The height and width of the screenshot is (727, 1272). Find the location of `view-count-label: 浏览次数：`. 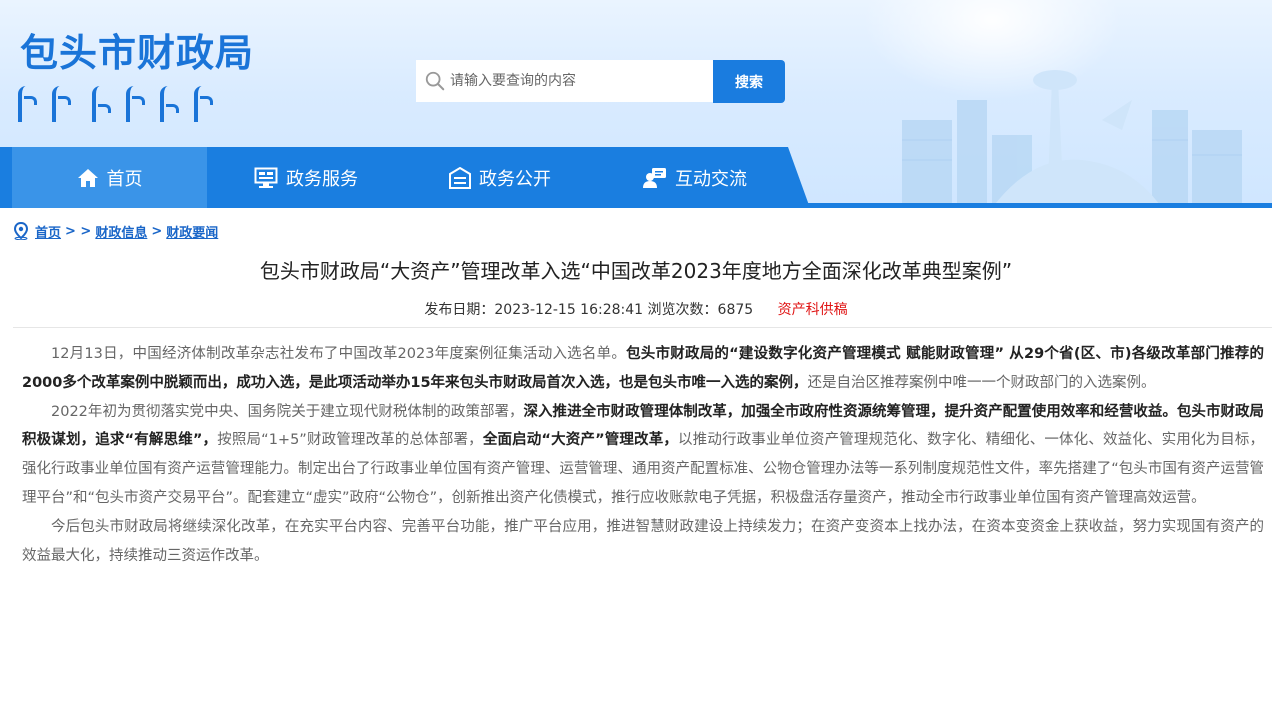

view-count-label: 浏览次数： is located at coordinates (682, 310).